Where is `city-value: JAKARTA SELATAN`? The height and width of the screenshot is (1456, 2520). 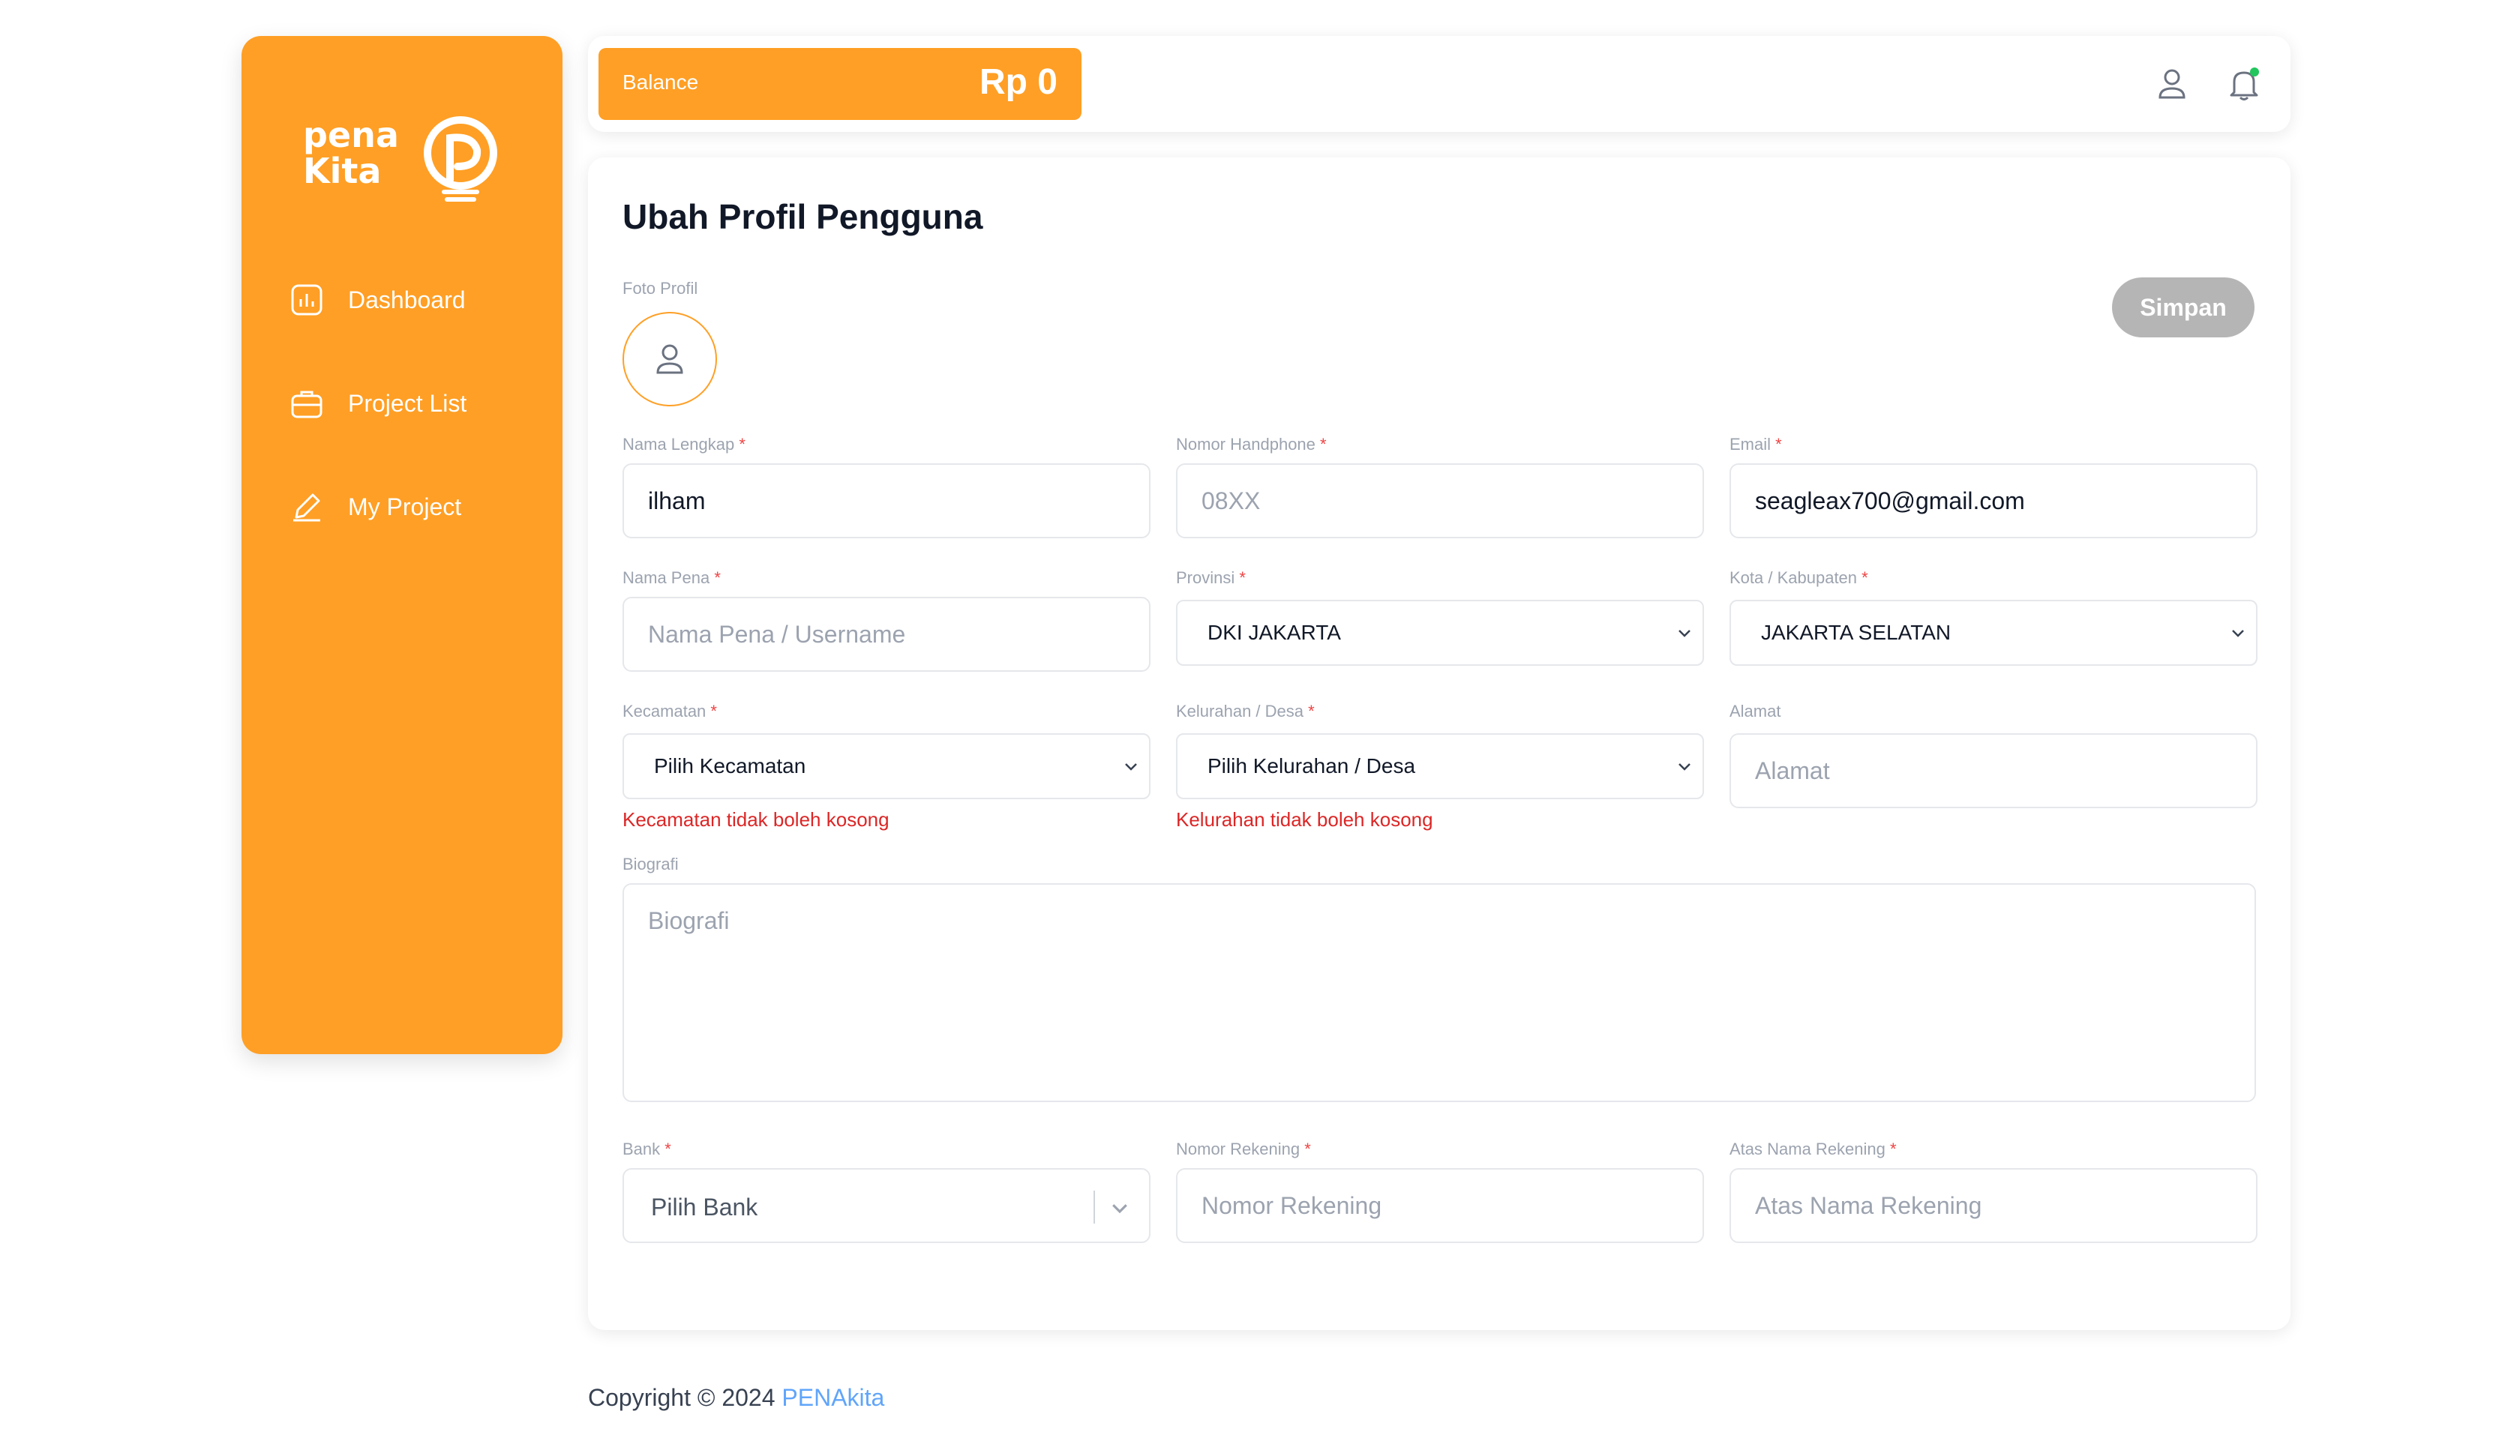 city-value: JAKARTA SELATAN is located at coordinates (1856, 632).